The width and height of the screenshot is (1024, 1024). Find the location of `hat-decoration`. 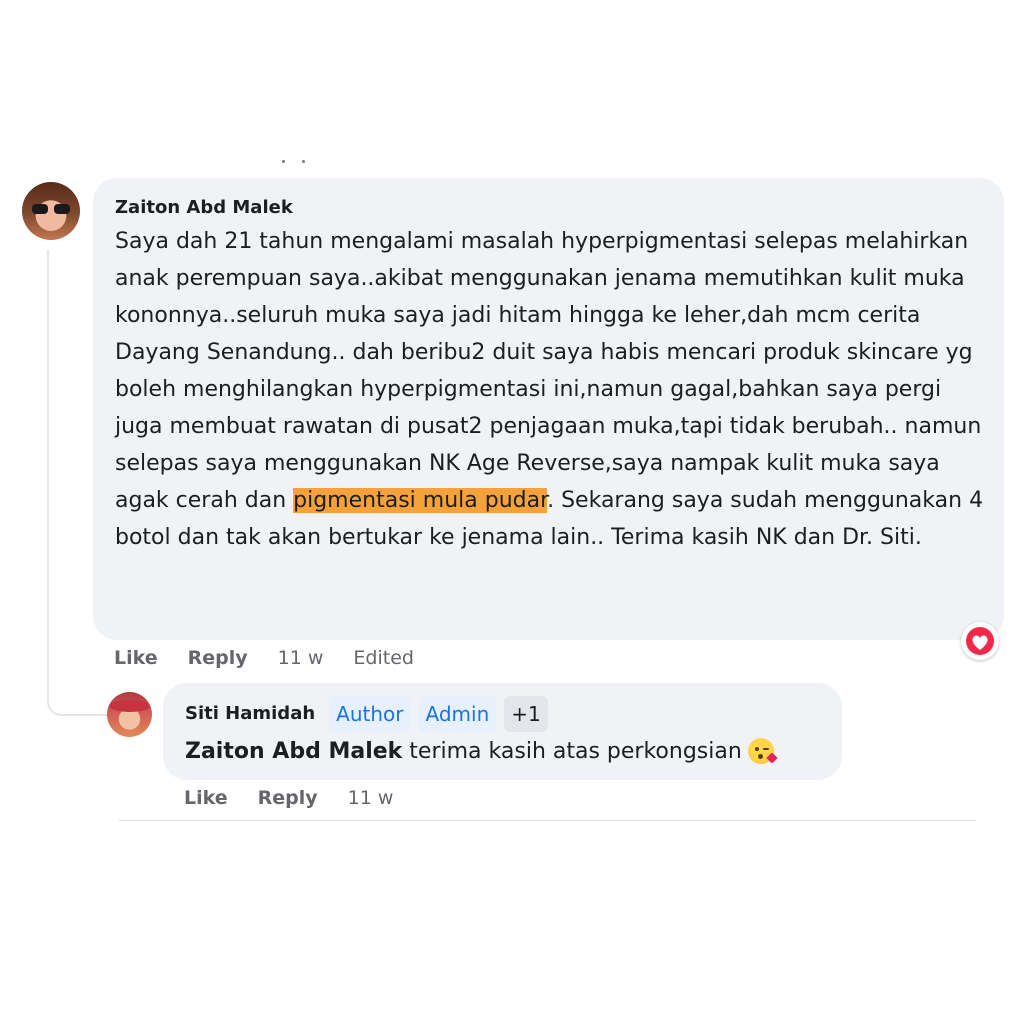

hat-decoration is located at coordinates (129, 706).